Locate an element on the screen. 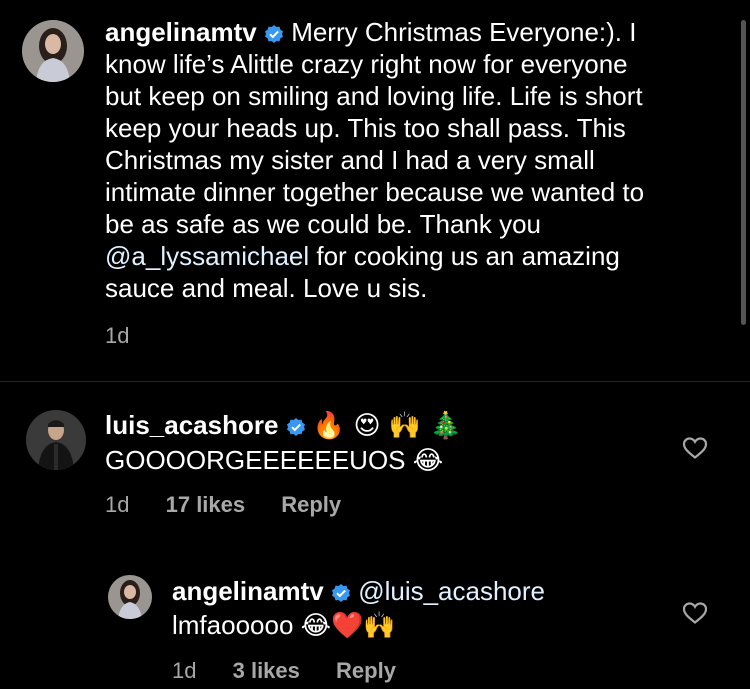 The height and width of the screenshot is (689, 750). comment-username: luis_acashore is located at coordinates (191, 425).